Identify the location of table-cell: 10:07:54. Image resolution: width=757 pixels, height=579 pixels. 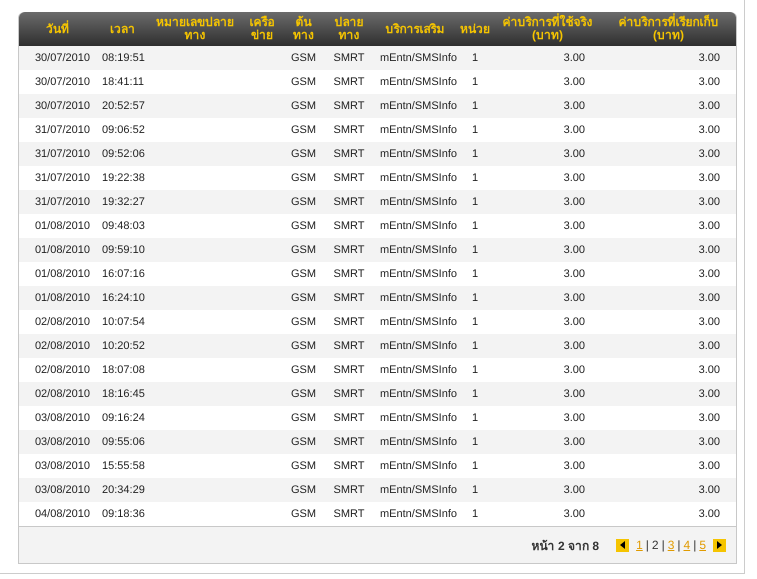
(123, 322).